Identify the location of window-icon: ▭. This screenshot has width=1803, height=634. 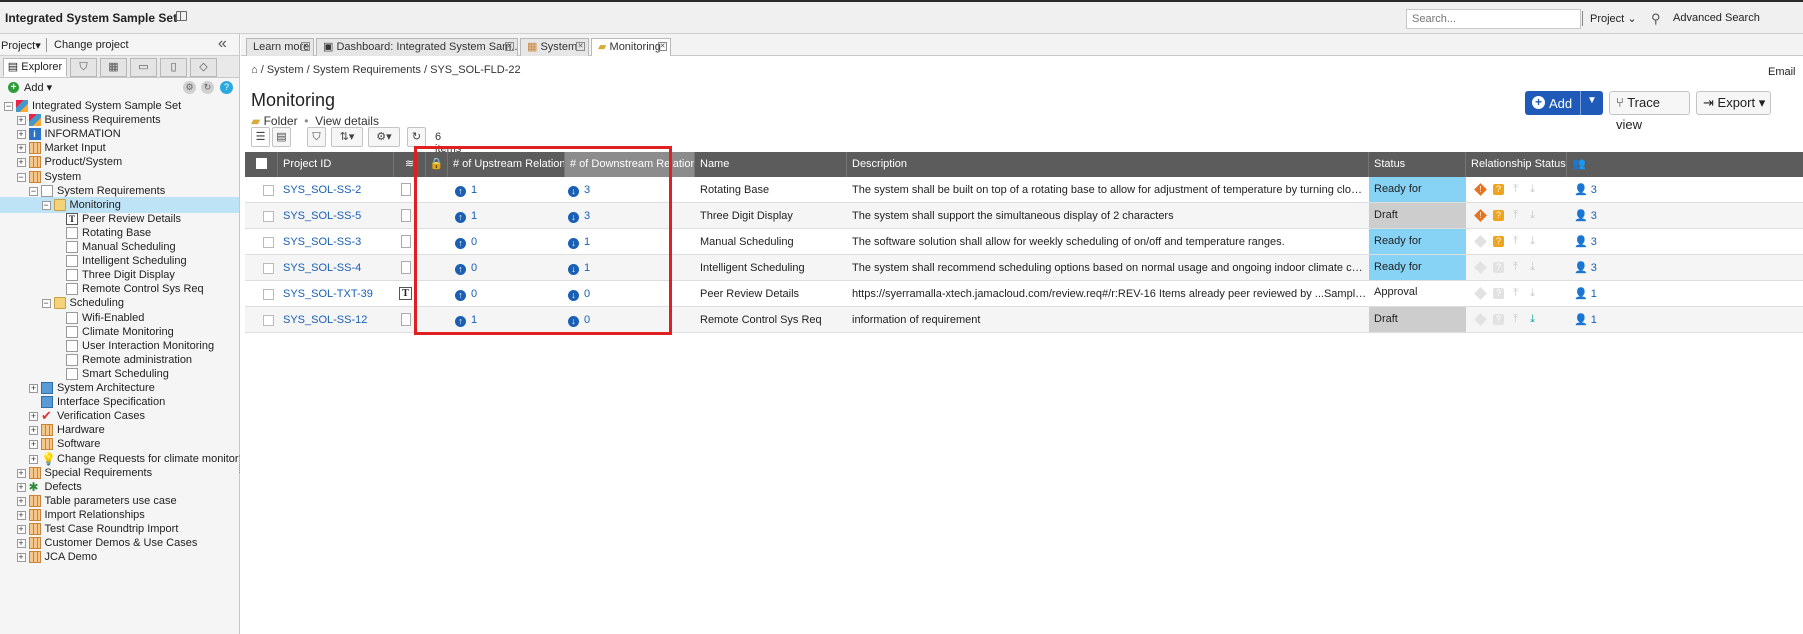
(143, 67).